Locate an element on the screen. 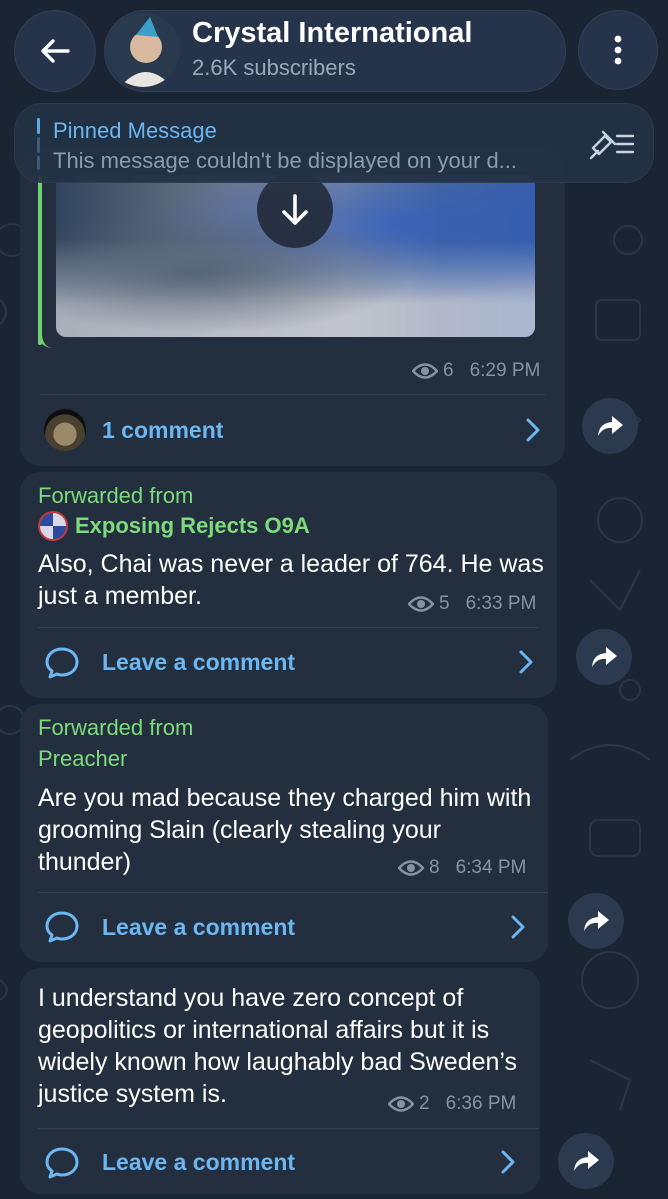 This screenshot has height=1199, width=668. message-meta-4: 2 6:36 PM is located at coordinates (452, 1104).